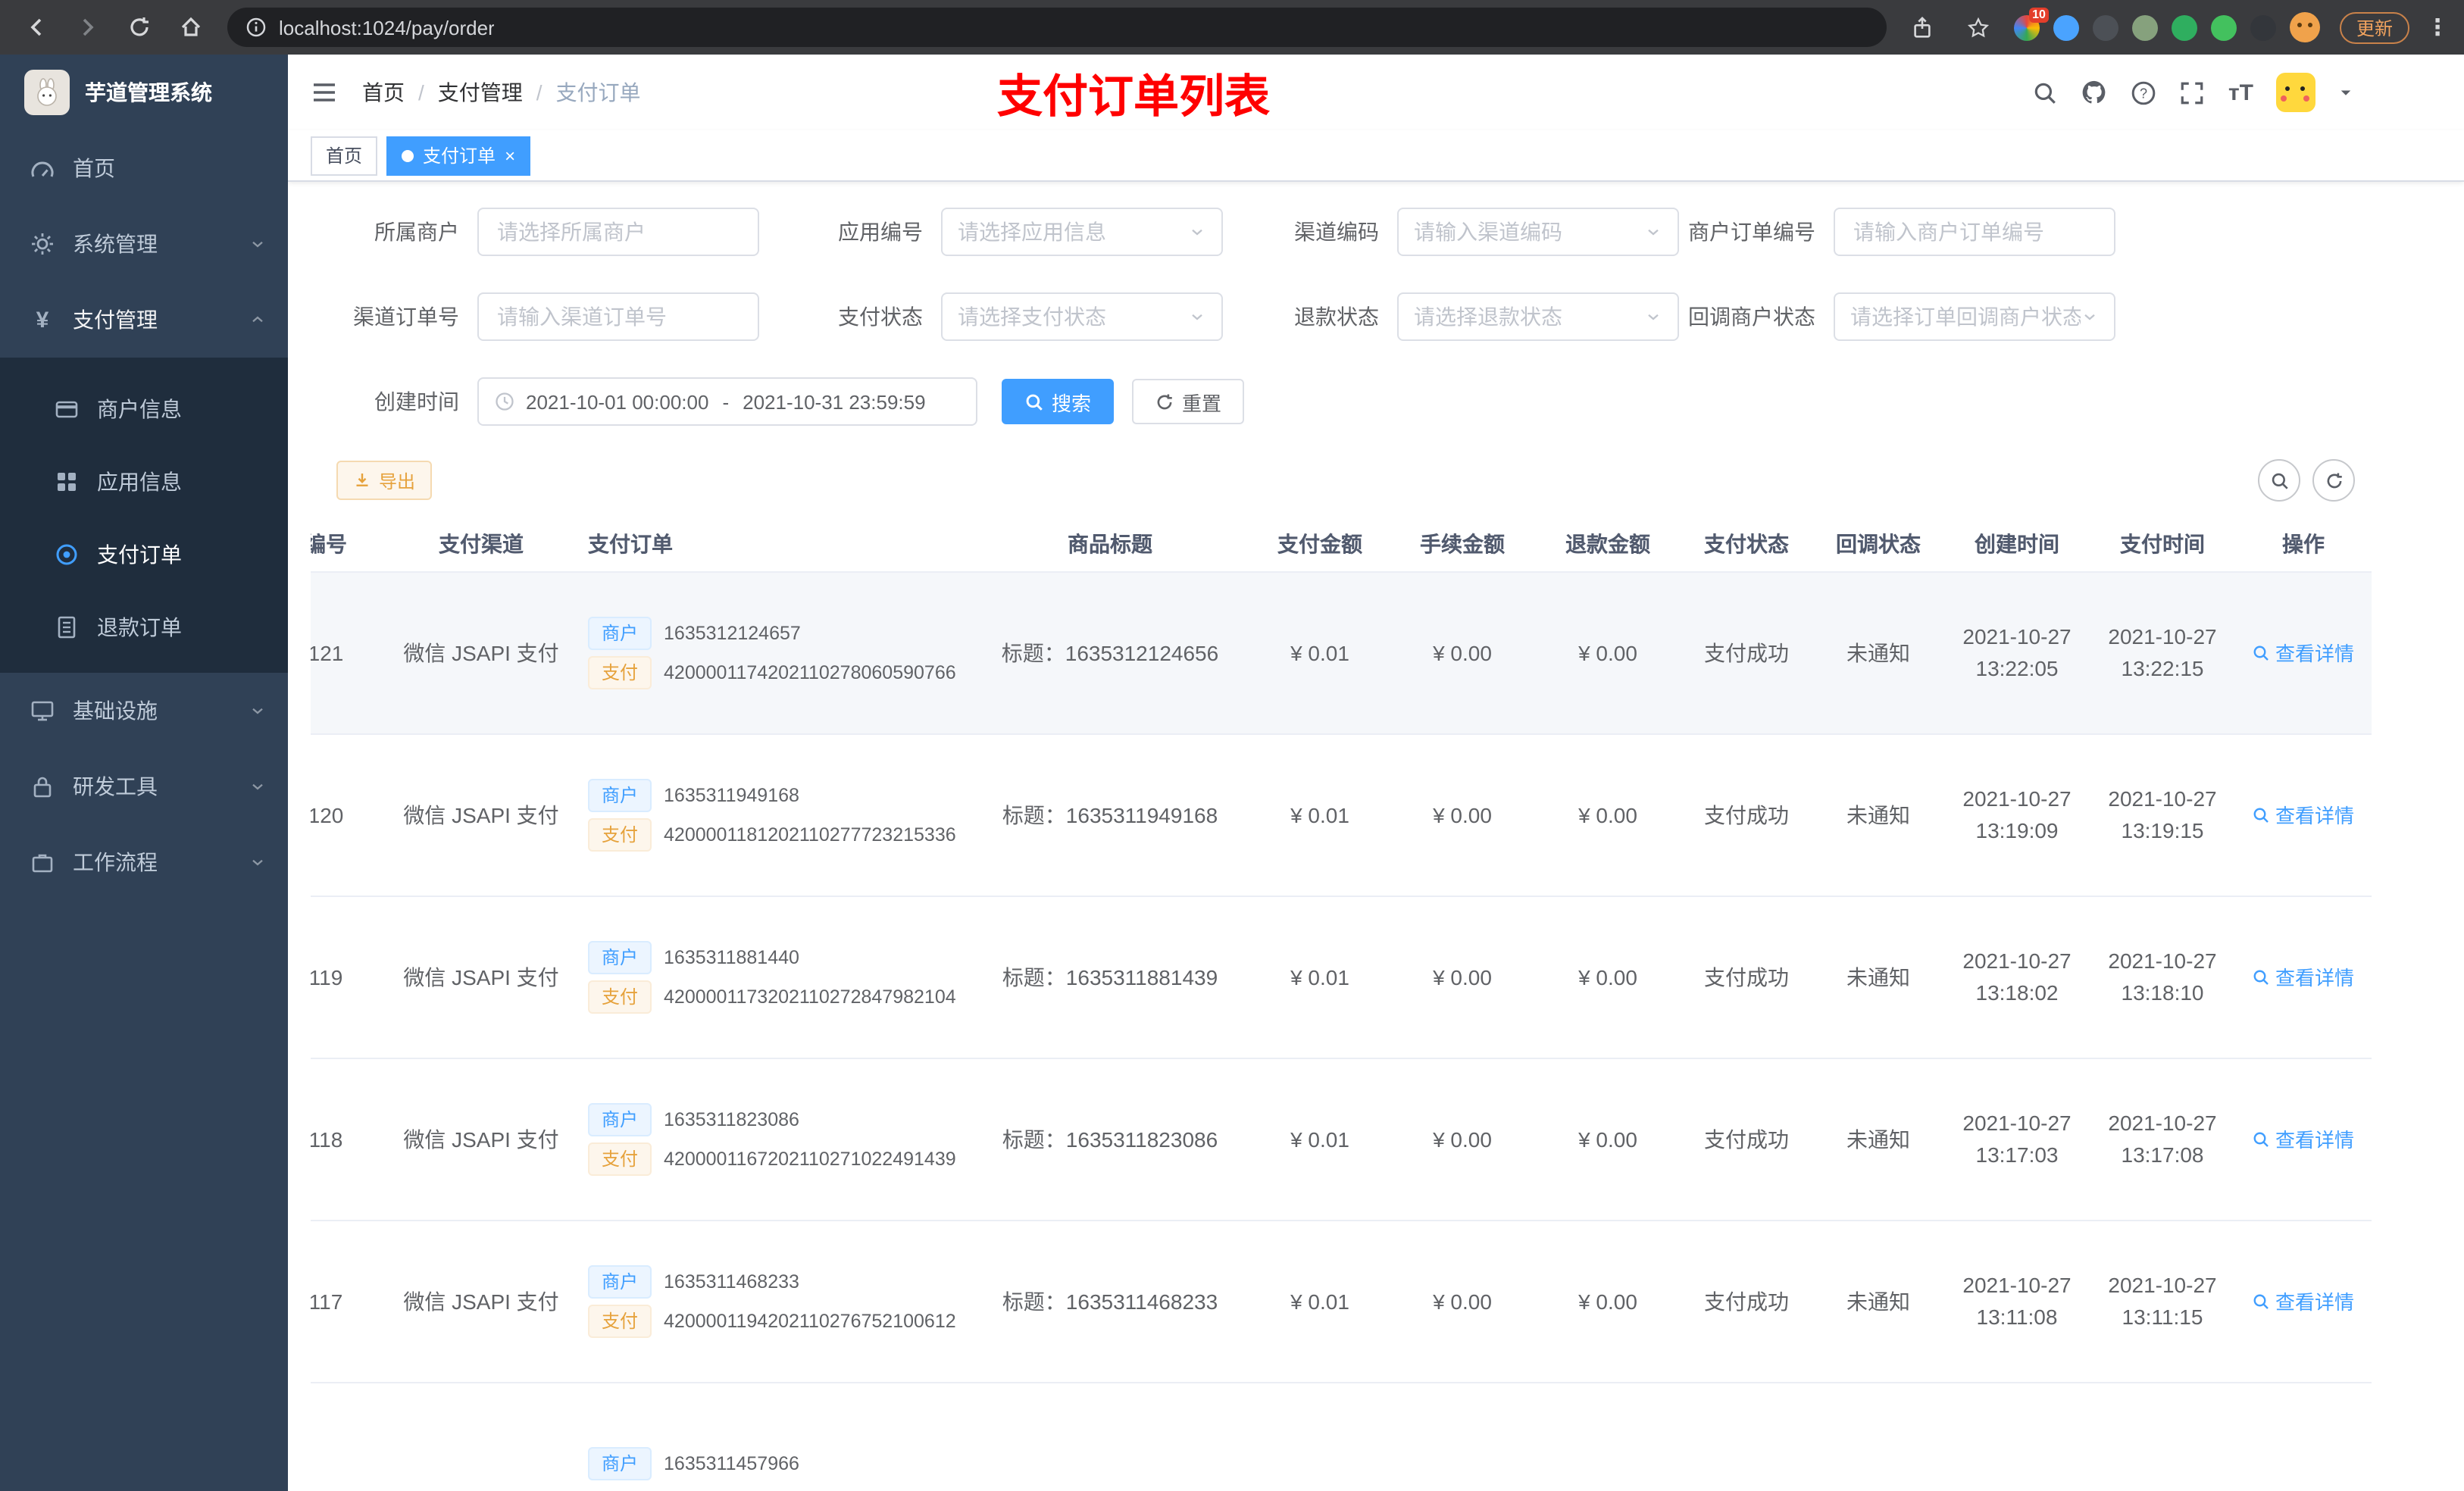 Image resolution: width=2464 pixels, height=1491 pixels. I want to click on bookmark-star-icon, so click(1979, 27).